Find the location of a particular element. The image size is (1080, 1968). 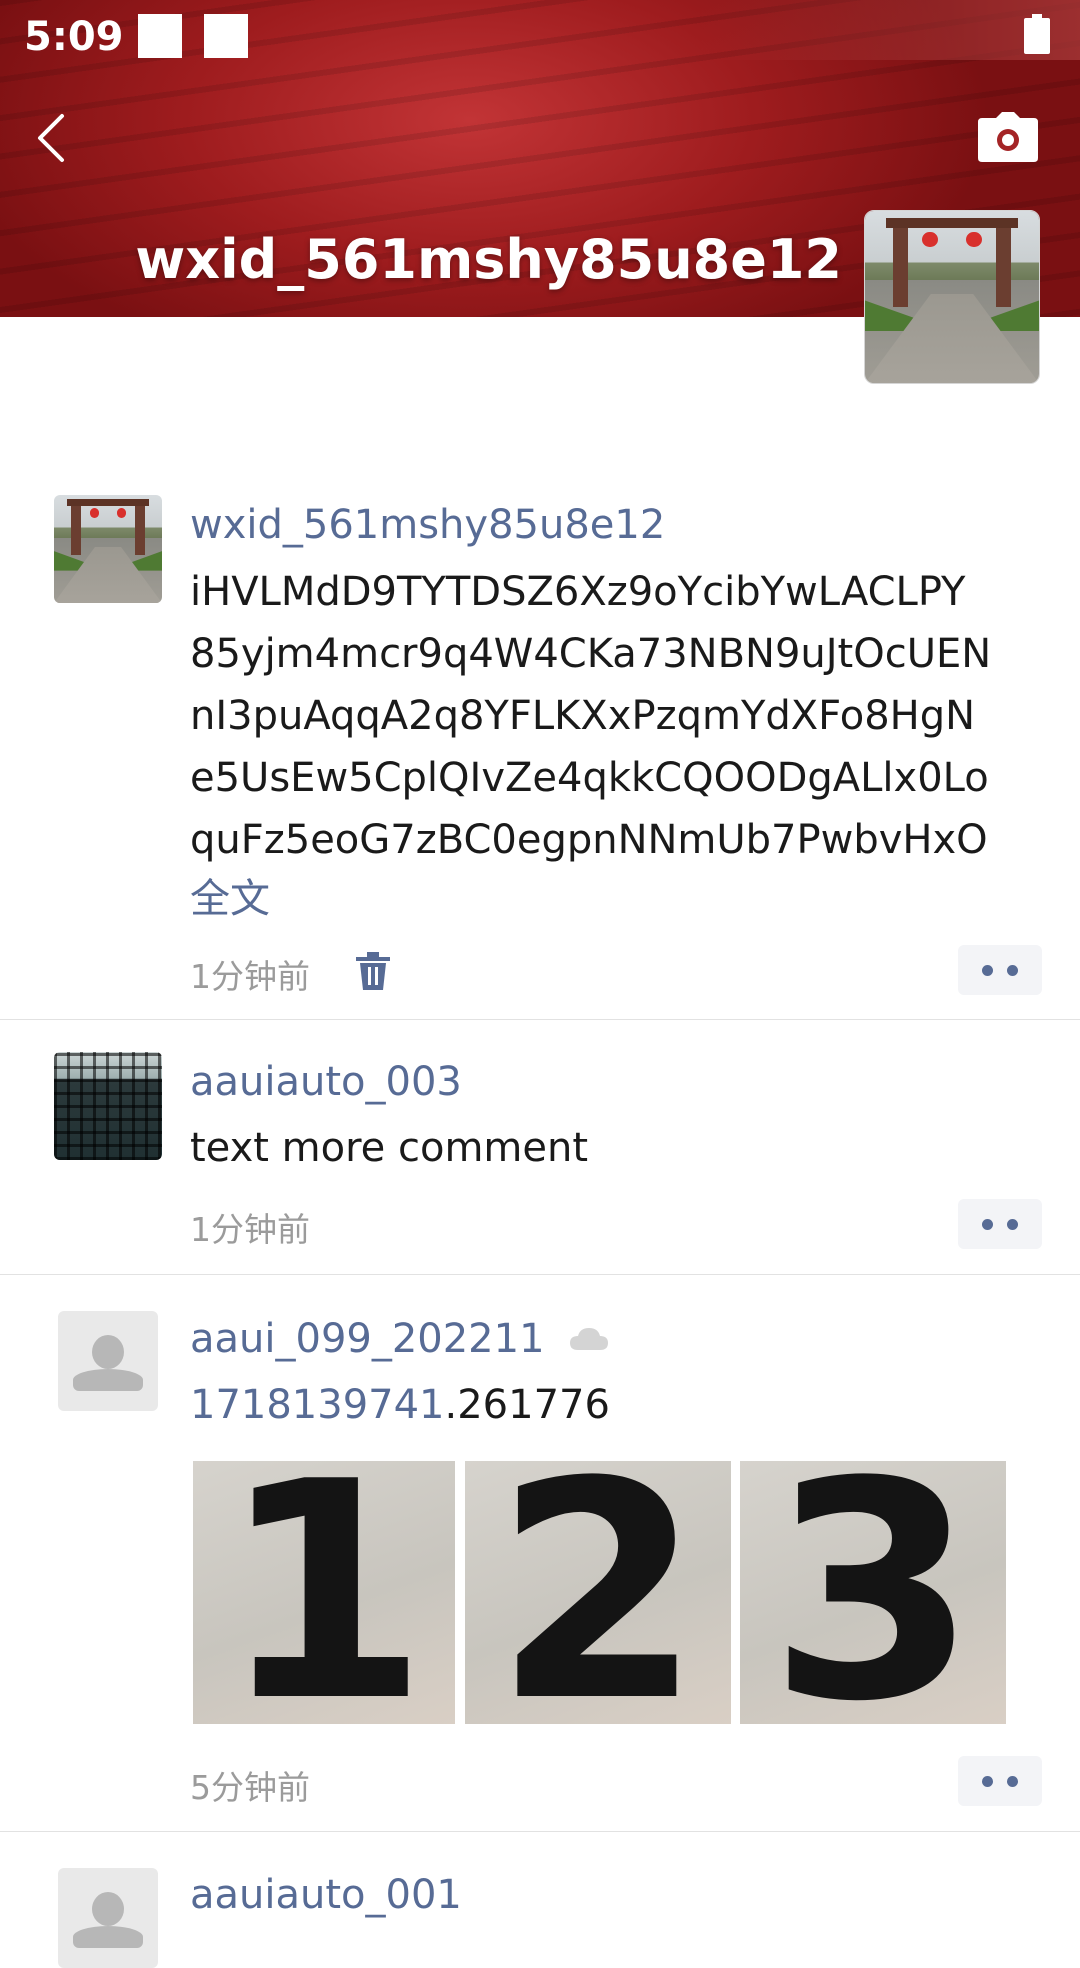

post-text: 1718139741.261776 is located at coordinates (615, 1405).